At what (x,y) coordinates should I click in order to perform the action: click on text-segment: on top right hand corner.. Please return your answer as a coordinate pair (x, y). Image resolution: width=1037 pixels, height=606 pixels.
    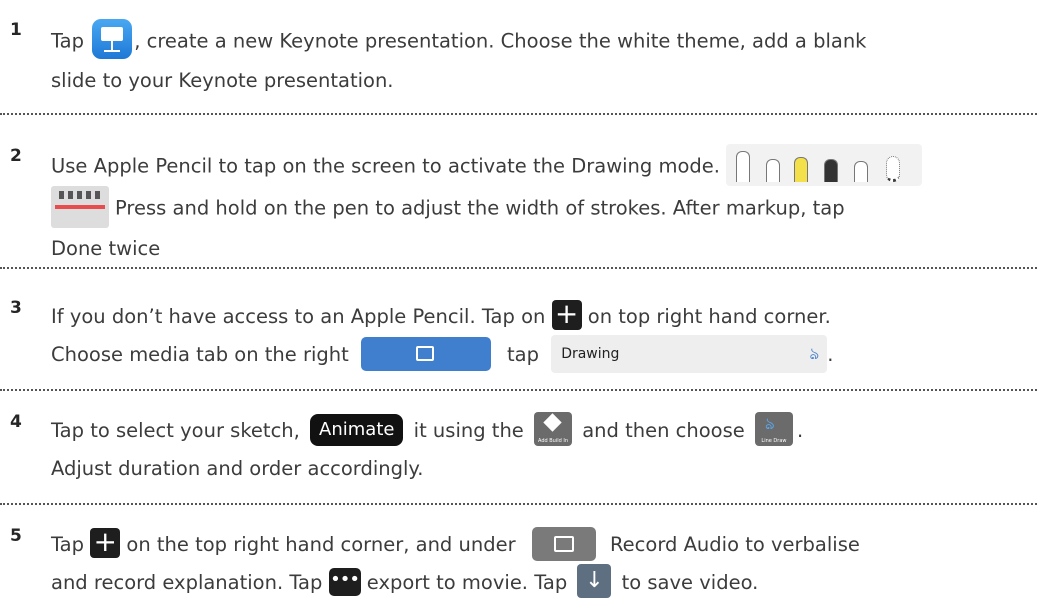
    Looking at the image, I should click on (706, 316).